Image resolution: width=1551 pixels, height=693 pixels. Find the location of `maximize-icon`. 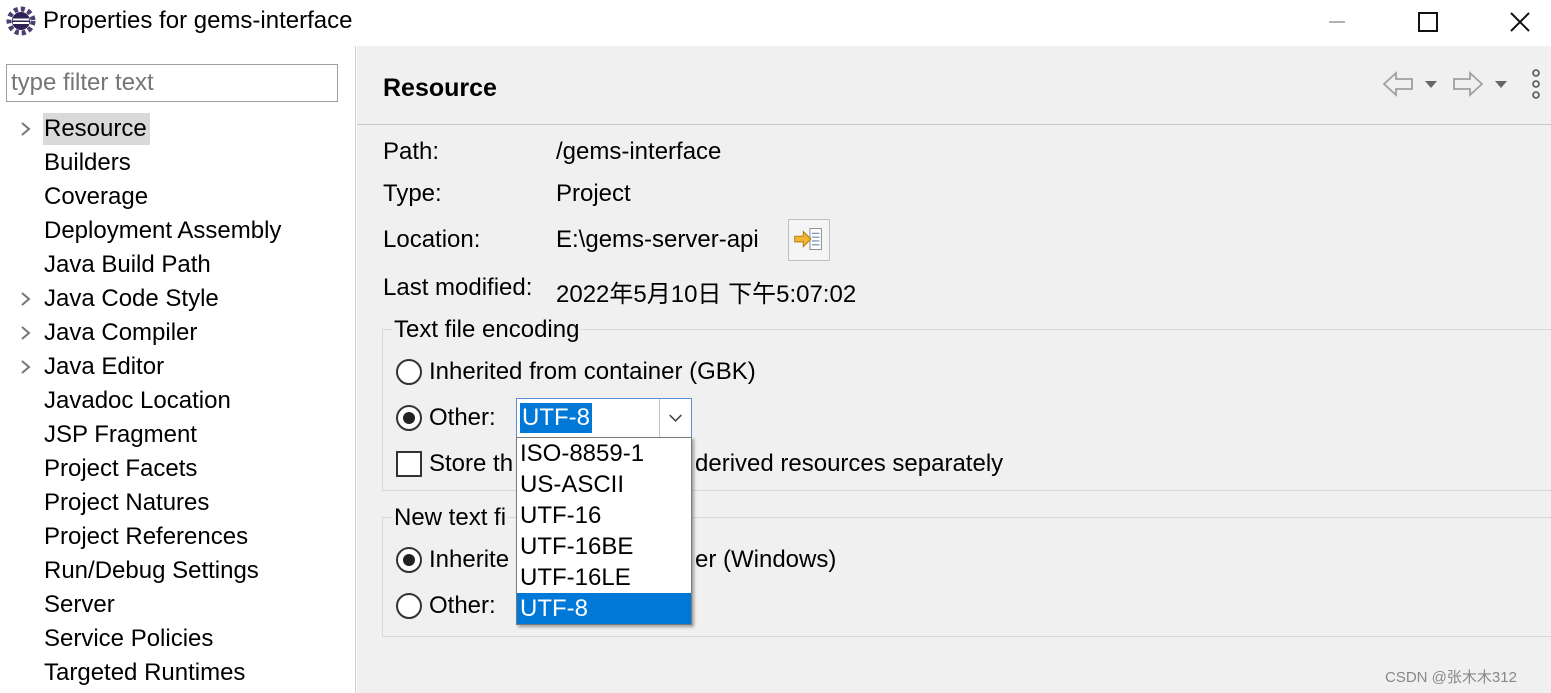

maximize-icon is located at coordinates (1428, 22).